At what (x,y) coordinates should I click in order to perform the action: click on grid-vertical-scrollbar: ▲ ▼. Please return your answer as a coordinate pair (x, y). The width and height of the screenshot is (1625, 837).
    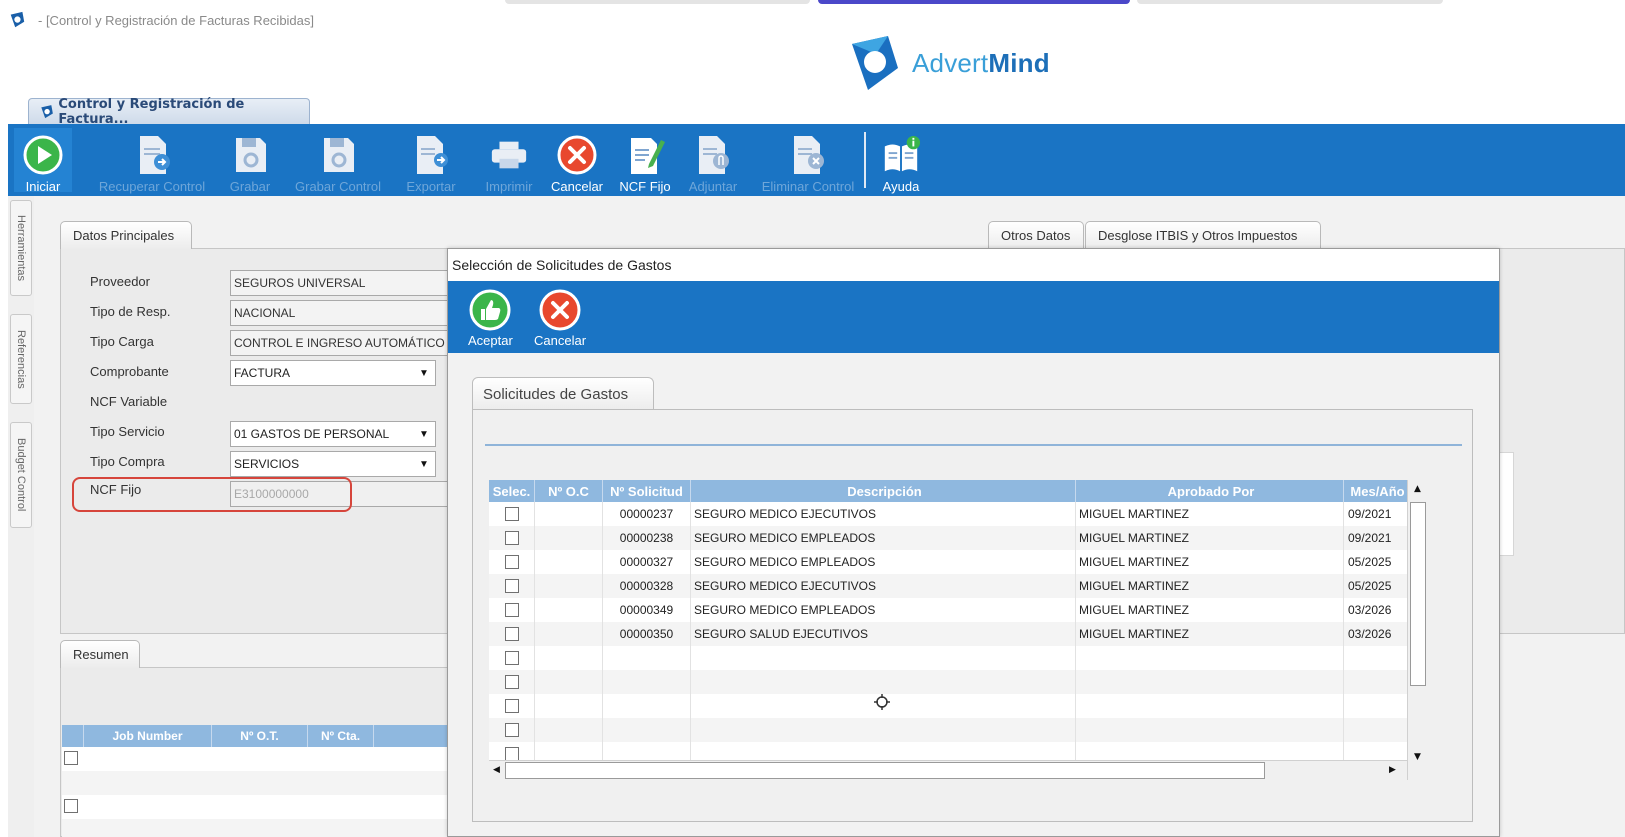
    Looking at the image, I should click on (1418, 630).